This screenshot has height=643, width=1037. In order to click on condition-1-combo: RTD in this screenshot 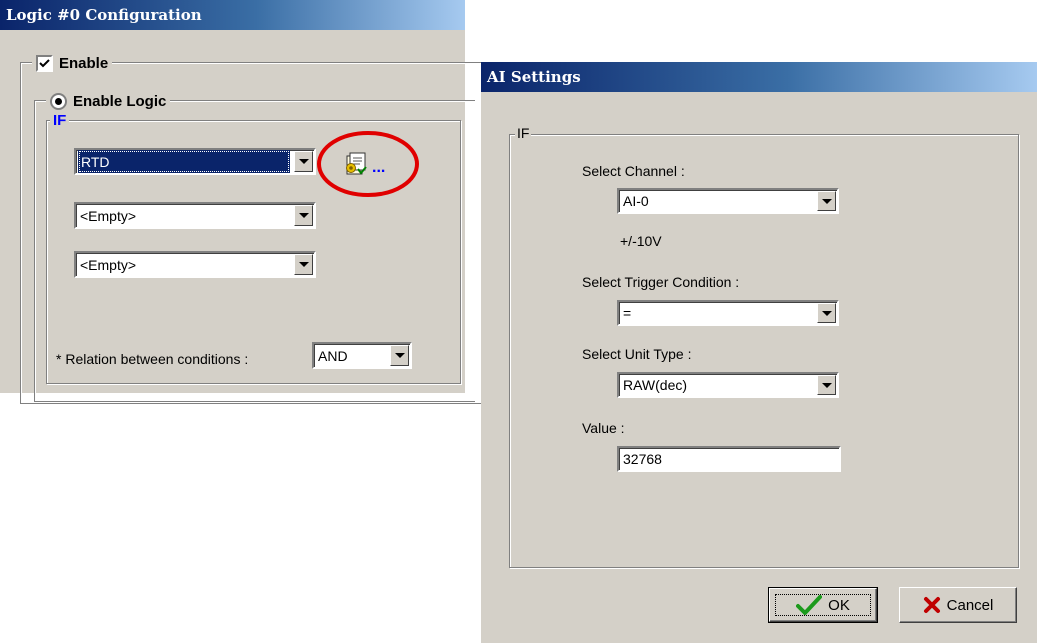, I will do `click(195, 161)`.